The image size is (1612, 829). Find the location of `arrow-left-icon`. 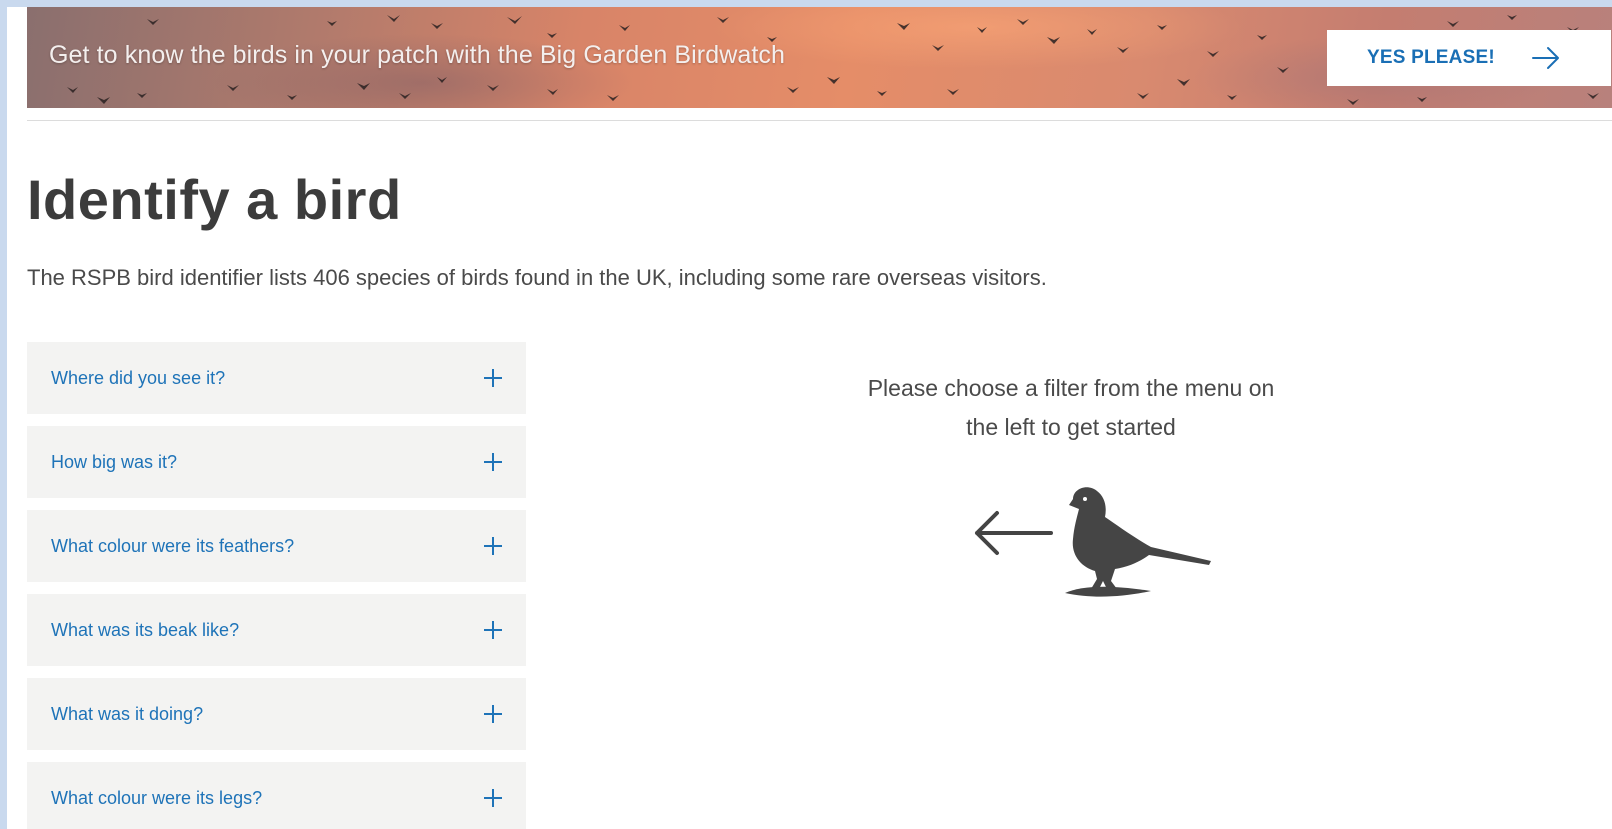

arrow-left-icon is located at coordinates (1014, 533).